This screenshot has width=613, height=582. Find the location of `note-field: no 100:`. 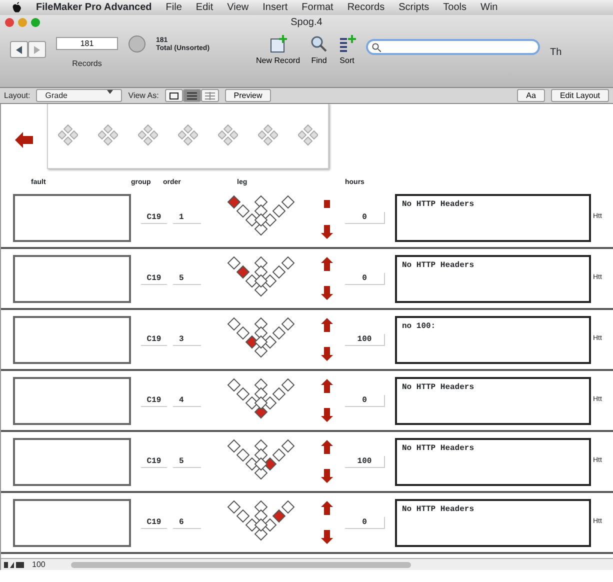

note-field: no 100: is located at coordinates (493, 340).